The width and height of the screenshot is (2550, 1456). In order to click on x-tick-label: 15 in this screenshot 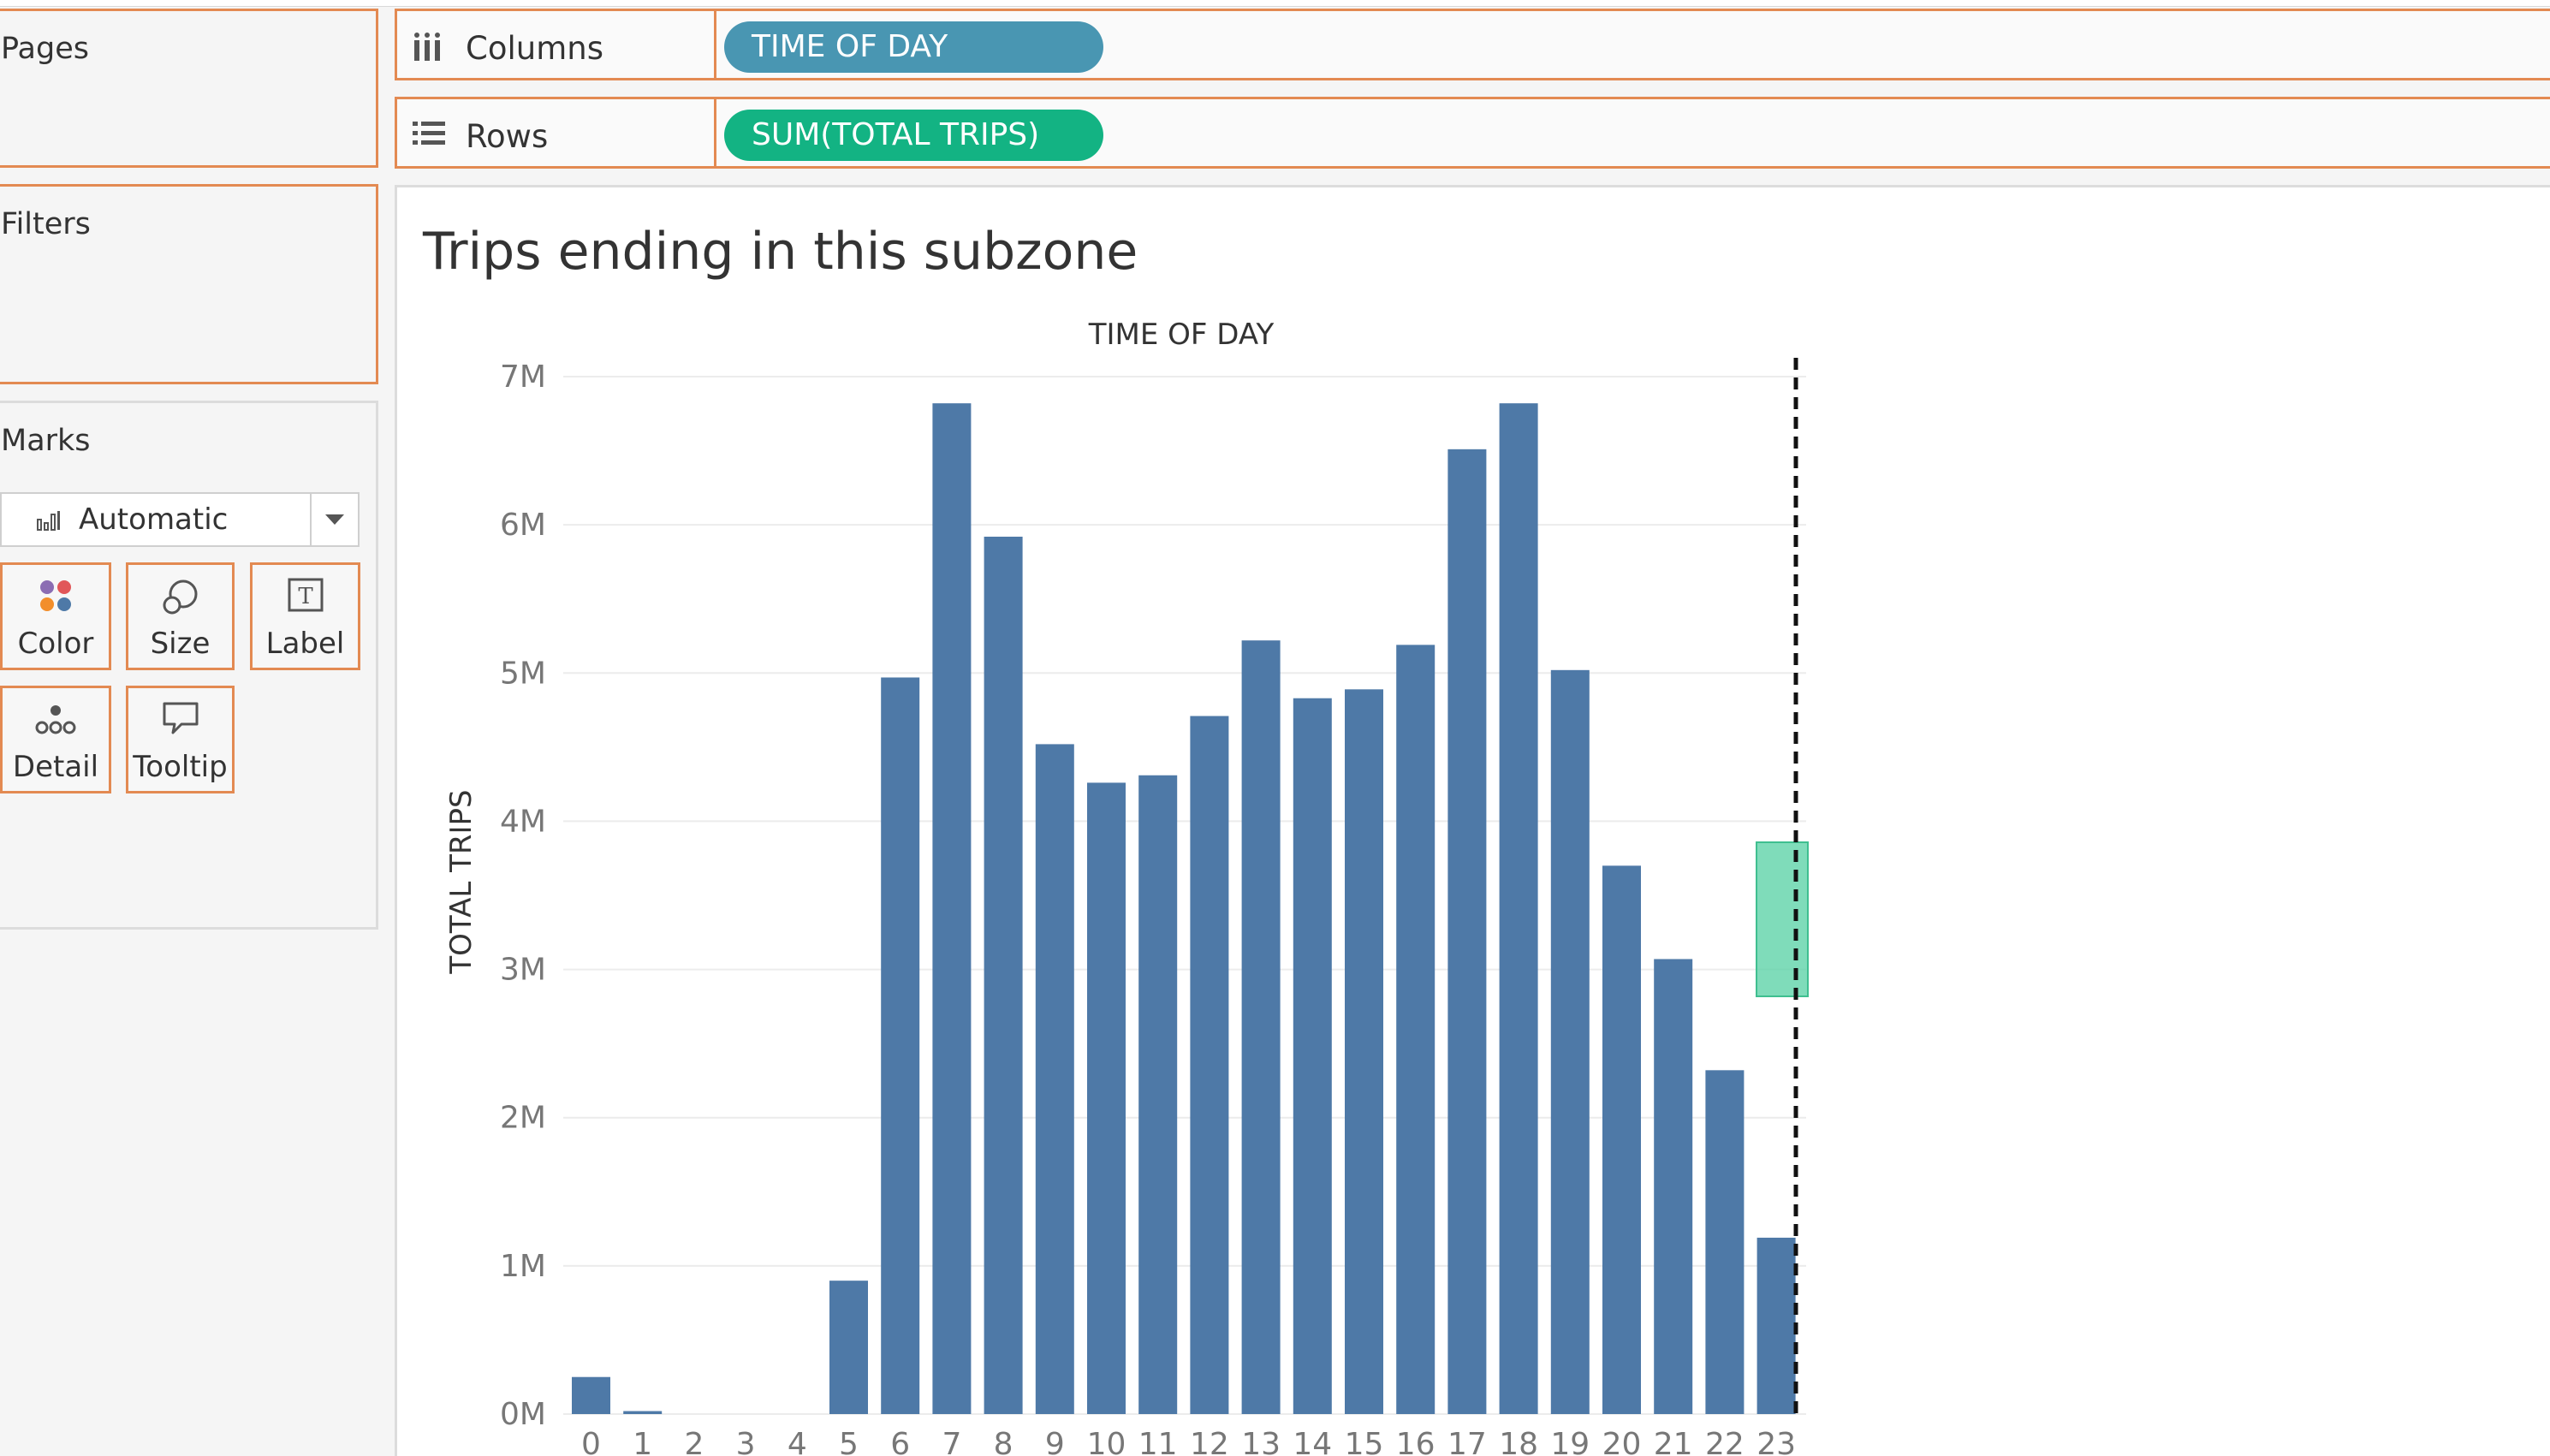, I will do `click(1364, 1441)`.